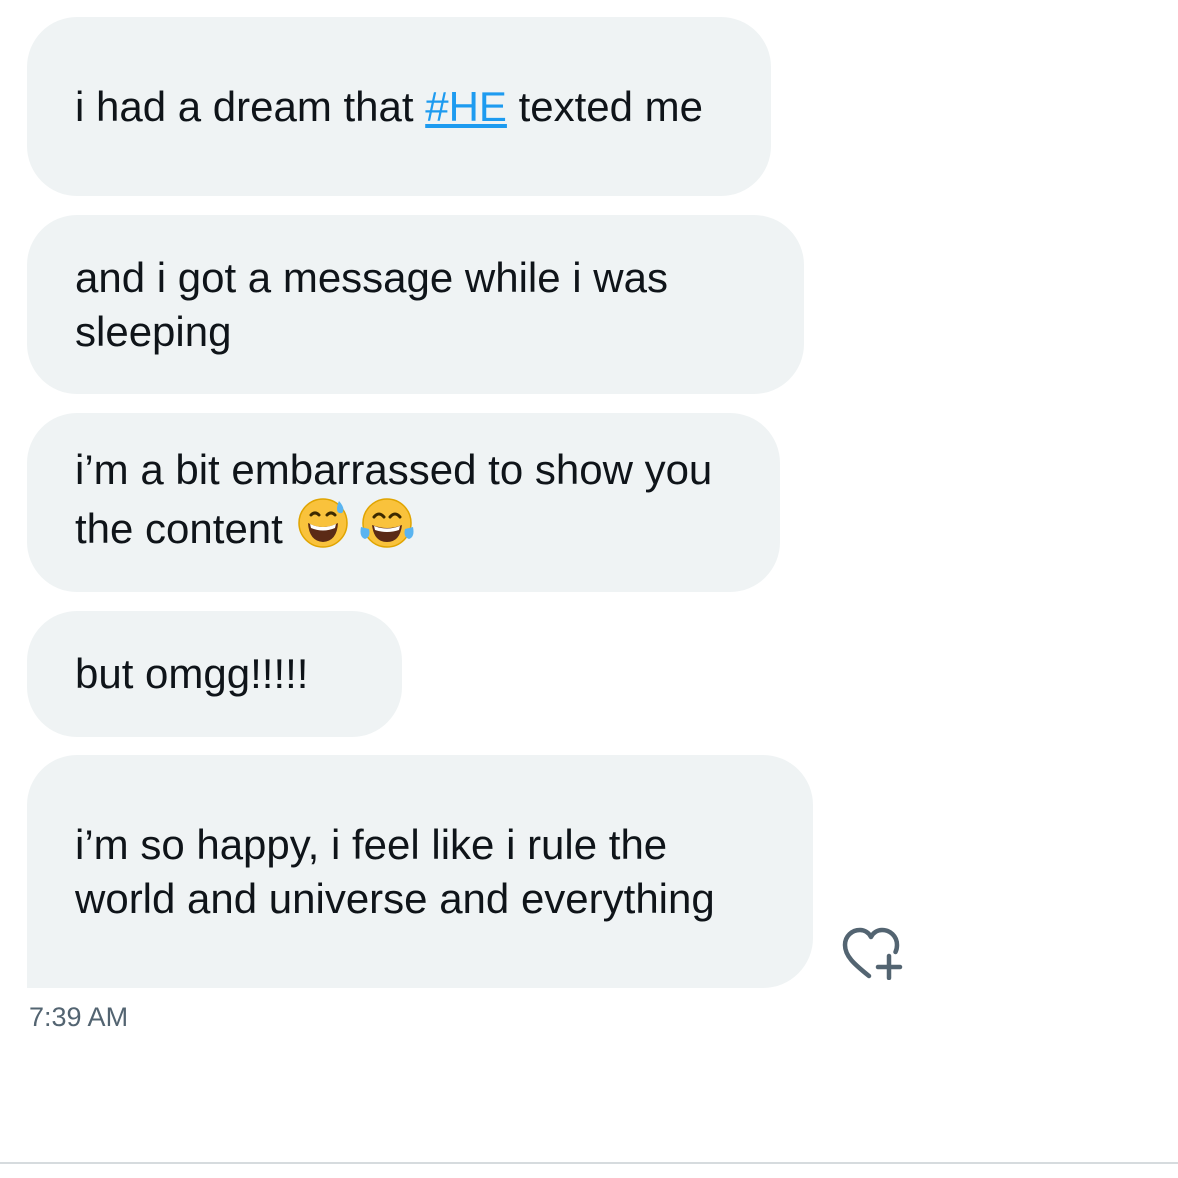 Image resolution: width=1178 pixels, height=1178 pixels. I want to click on message-bubble-2: and i got a message while i was sleeping, so click(415, 304).